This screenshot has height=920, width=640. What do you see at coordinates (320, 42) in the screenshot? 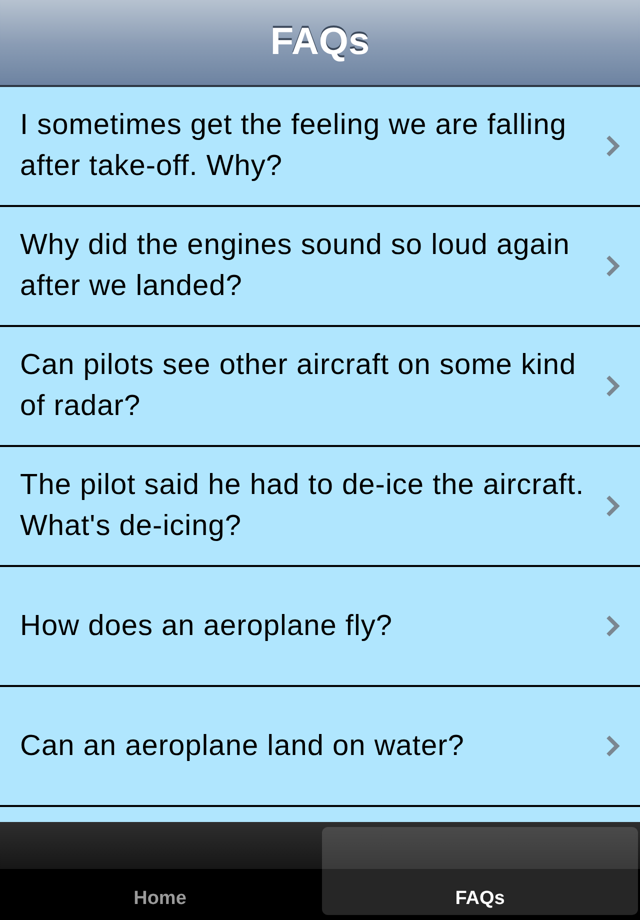
I see `nav-title: FAQs` at bounding box center [320, 42].